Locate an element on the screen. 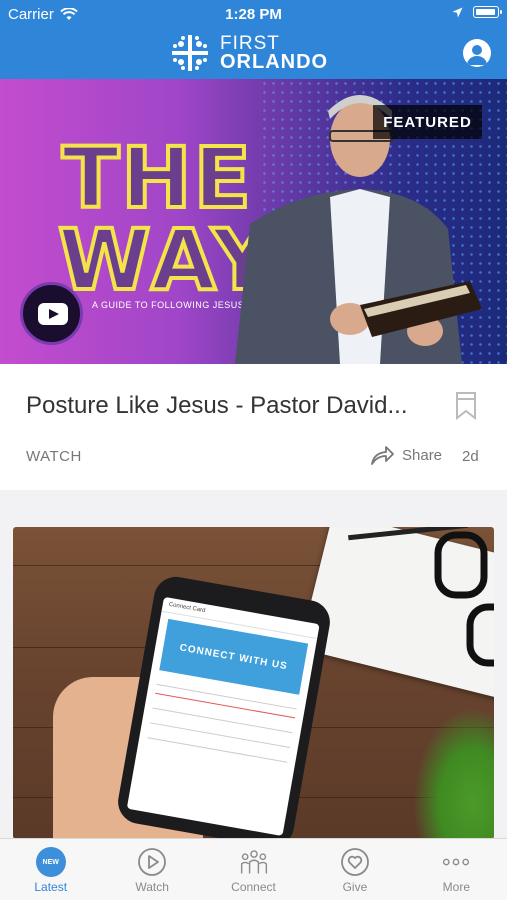 This screenshot has height=900, width=507. tab-label: Give is located at coordinates (355, 887).